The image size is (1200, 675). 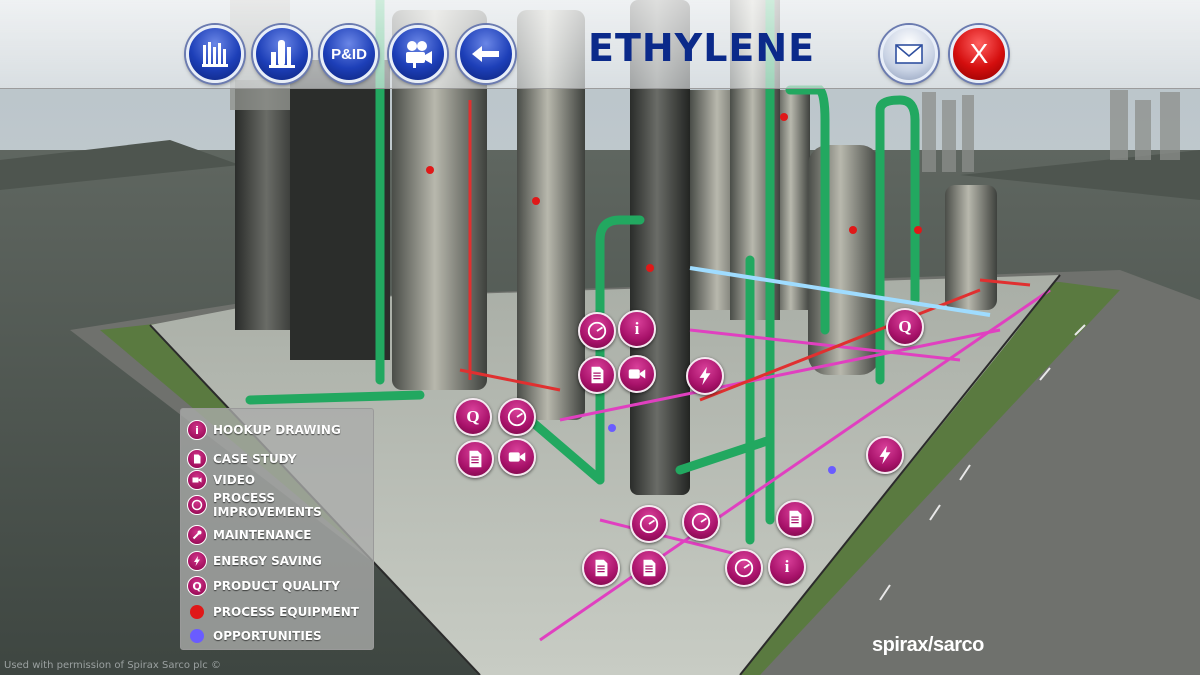 What do you see at coordinates (267, 636) in the screenshot?
I see `legend-label: OPPORTUNITIES` at bounding box center [267, 636].